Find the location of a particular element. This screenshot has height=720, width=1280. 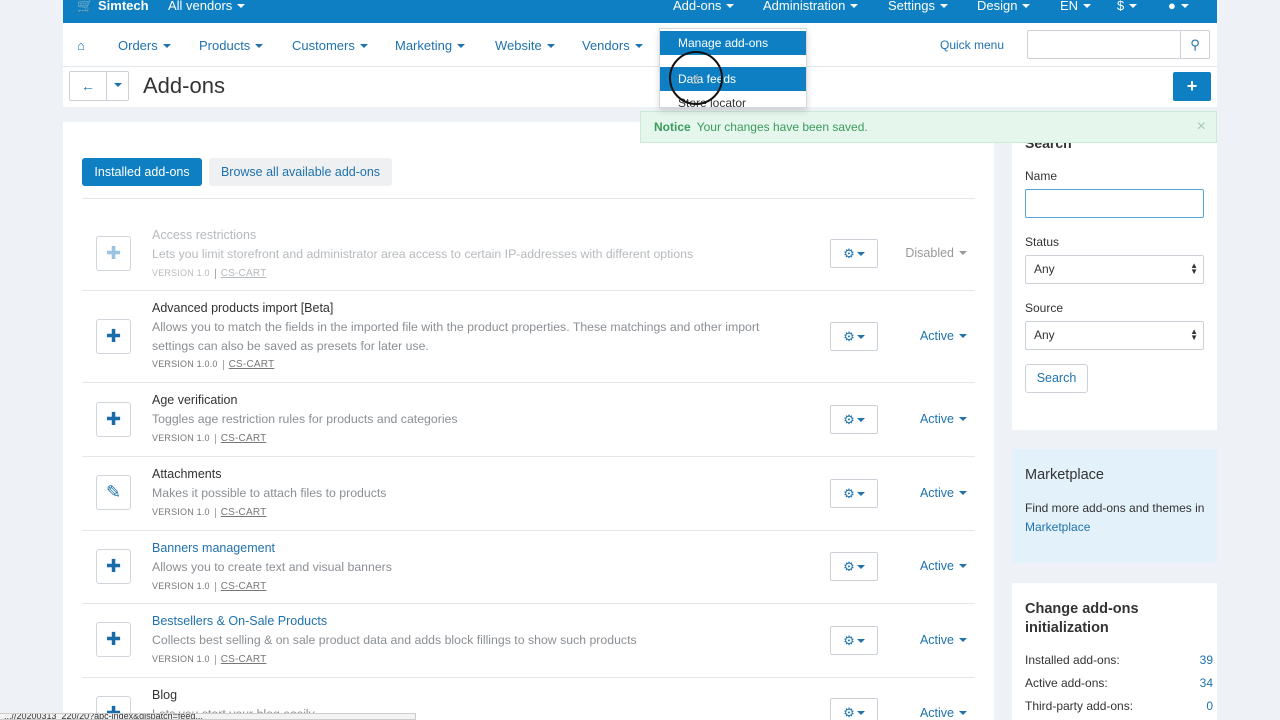

menu-settings-label: Settings is located at coordinates (911, 6).